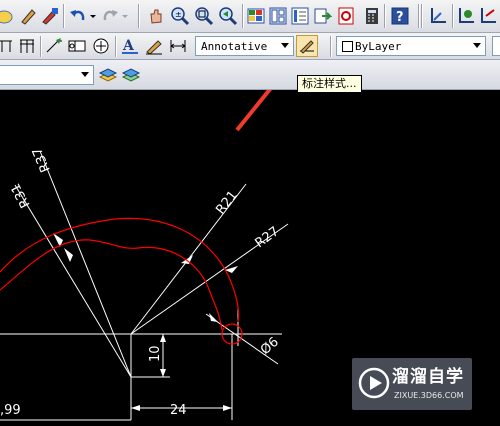 The width and height of the screenshot is (500, 426). Describe the element at coordinates (438, 16) in the screenshot. I see `ucs-icon` at that location.